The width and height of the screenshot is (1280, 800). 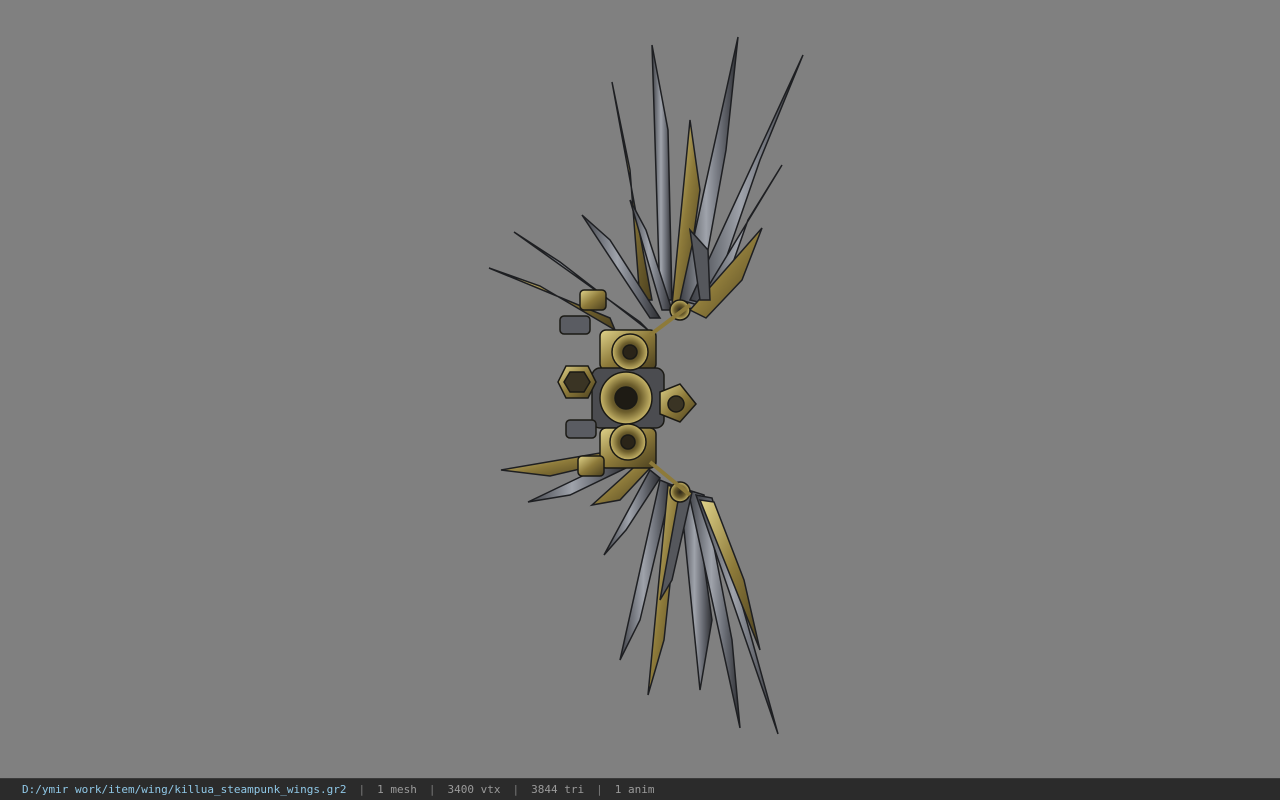 I want to click on anim-count: 1 anim, so click(x=634, y=789).